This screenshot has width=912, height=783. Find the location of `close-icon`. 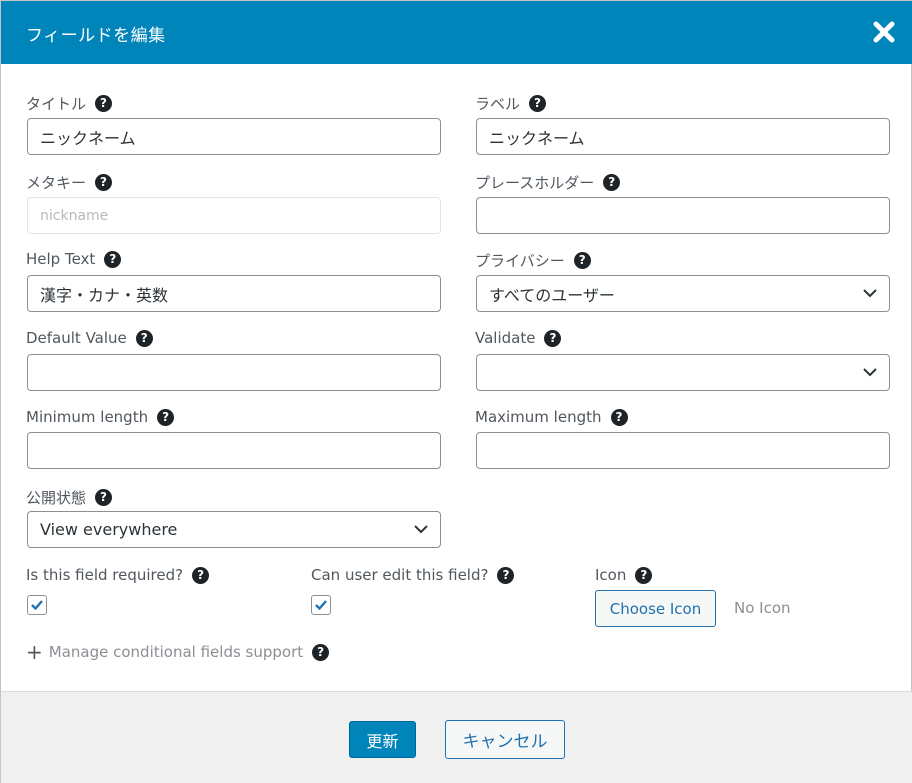

close-icon is located at coordinates (884, 32).